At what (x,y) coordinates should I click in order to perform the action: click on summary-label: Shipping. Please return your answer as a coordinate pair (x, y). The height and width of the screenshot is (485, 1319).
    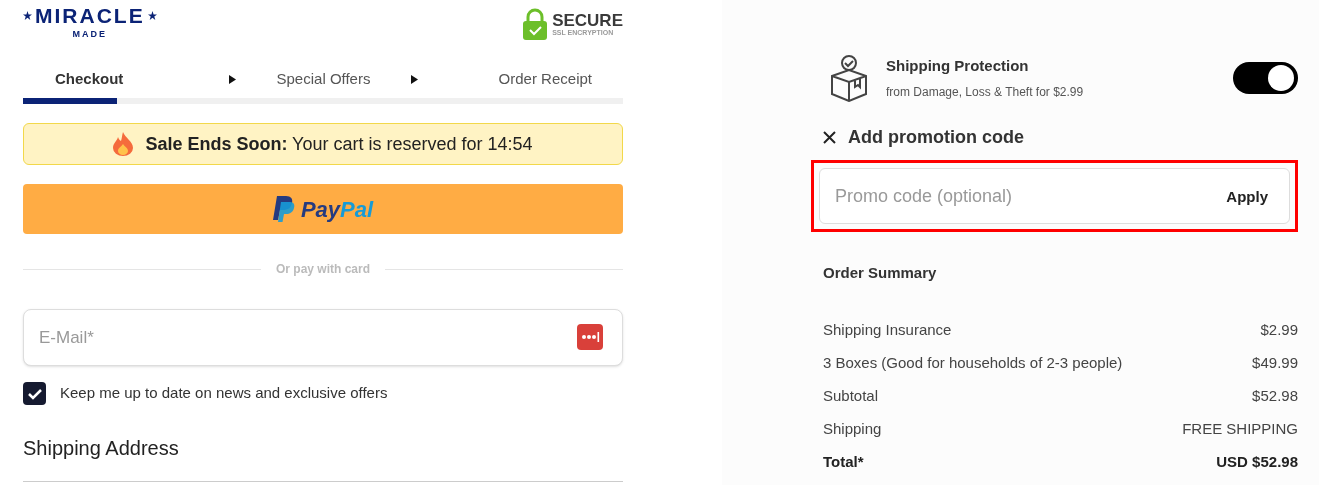
    Looking at the image, I should click on (852, 428).